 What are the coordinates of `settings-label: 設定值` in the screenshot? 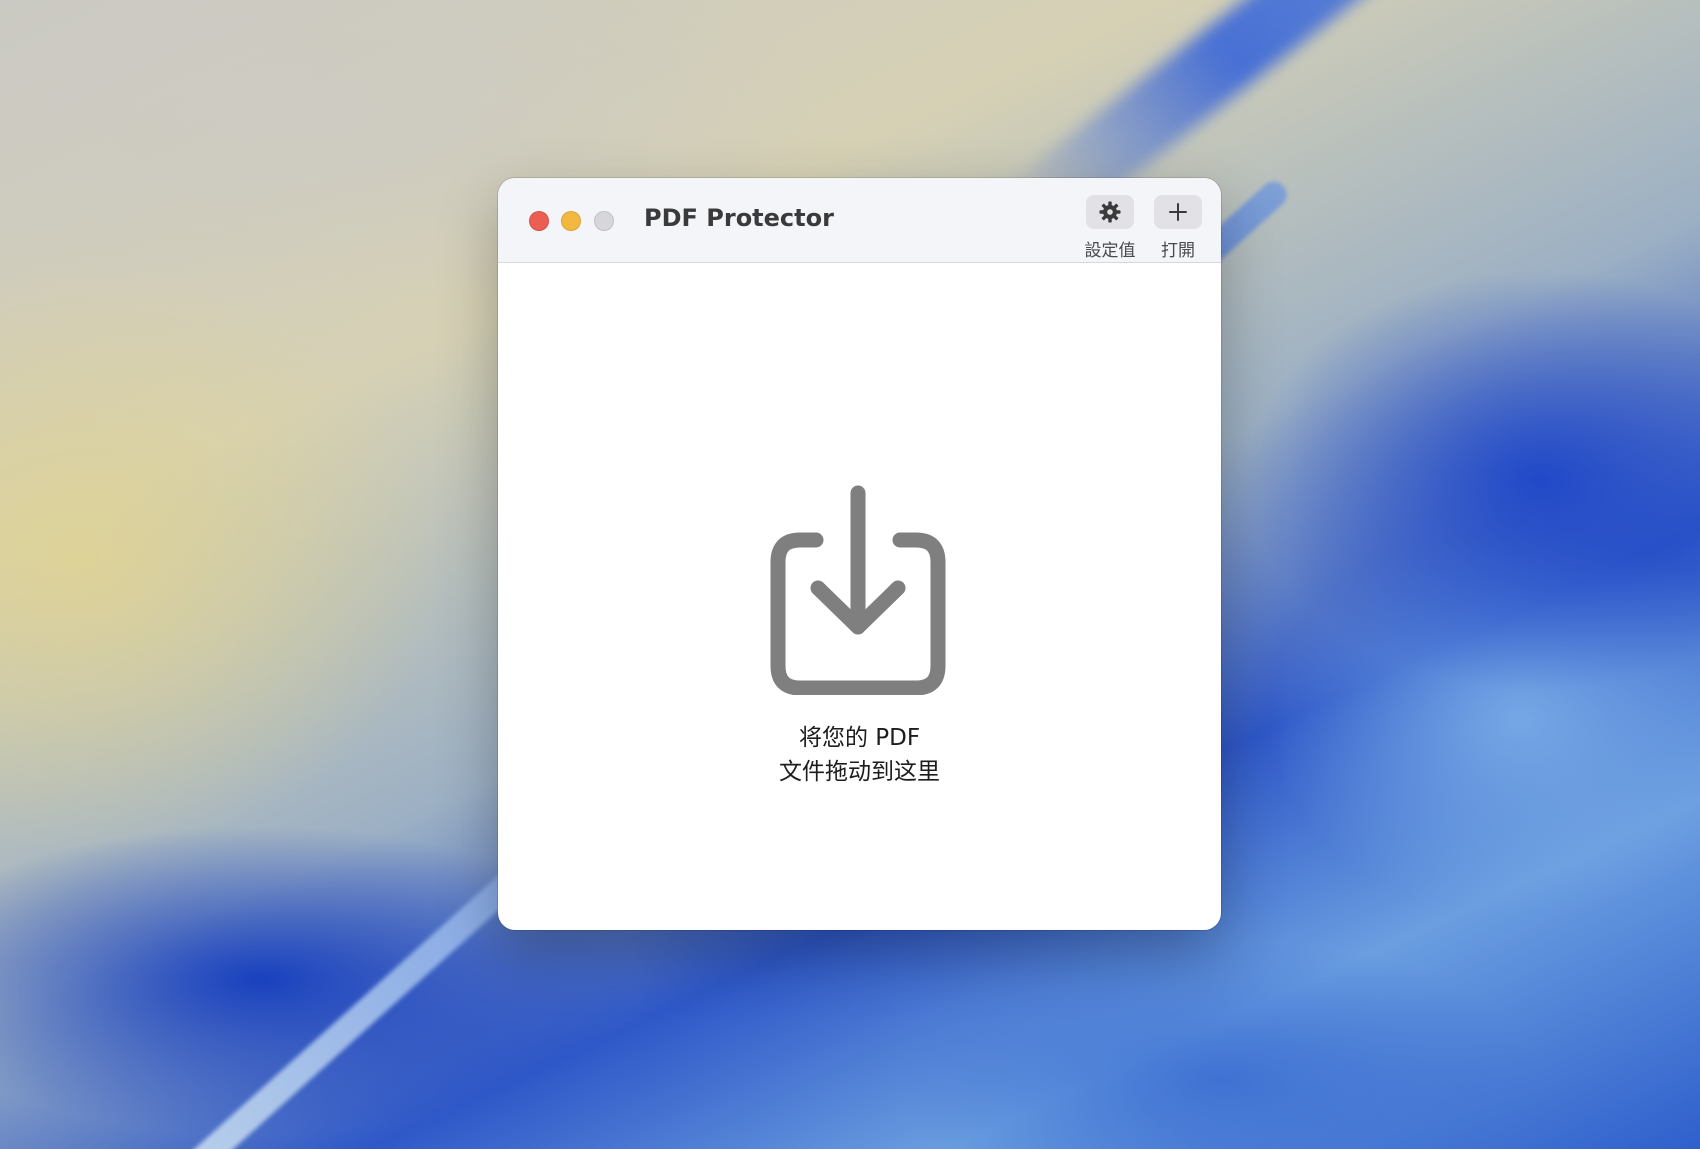 It's located at (1110, 251).